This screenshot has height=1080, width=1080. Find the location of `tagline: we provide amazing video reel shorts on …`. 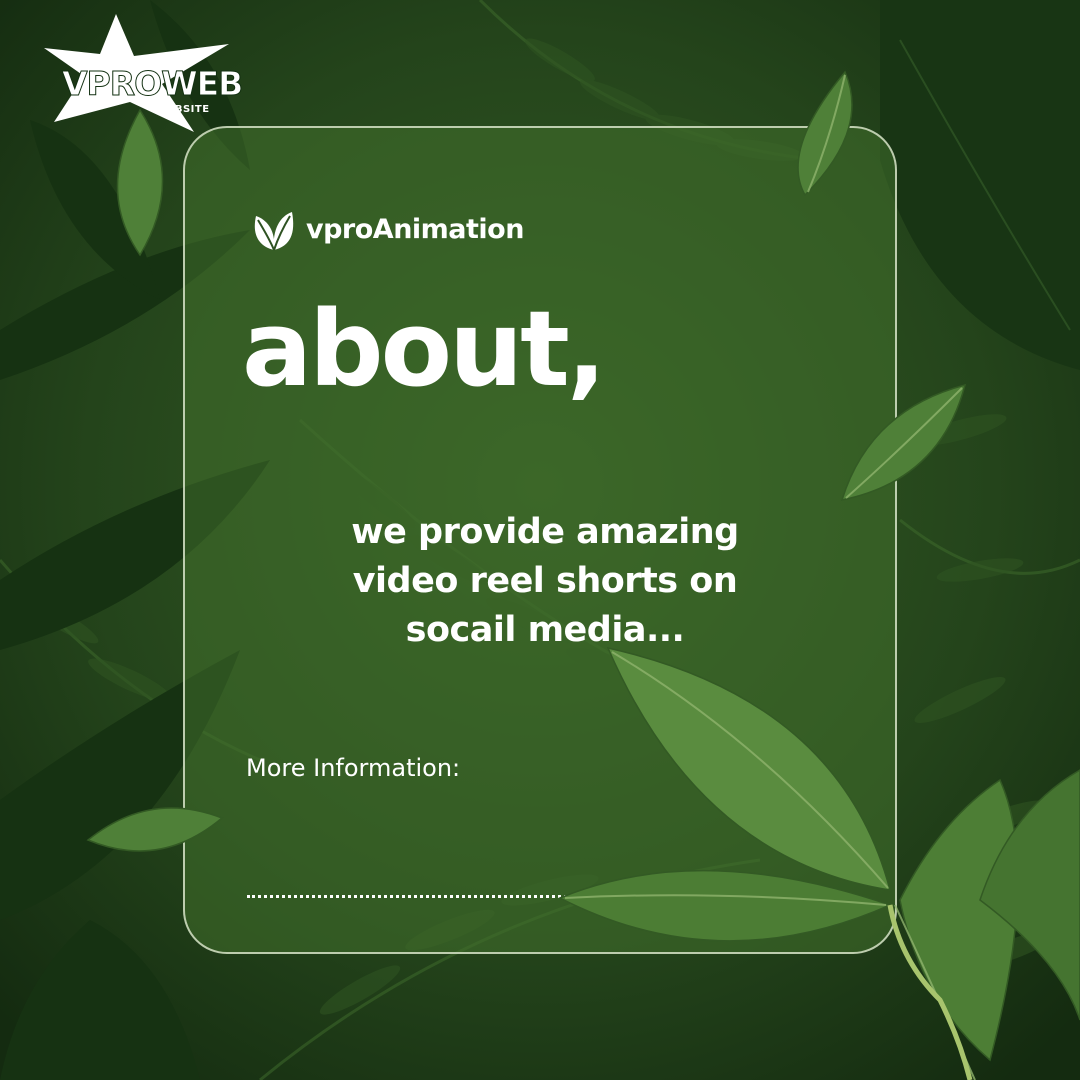

tagline: we provide amazing video reel shorts on … is located at coordinates (545, 581).